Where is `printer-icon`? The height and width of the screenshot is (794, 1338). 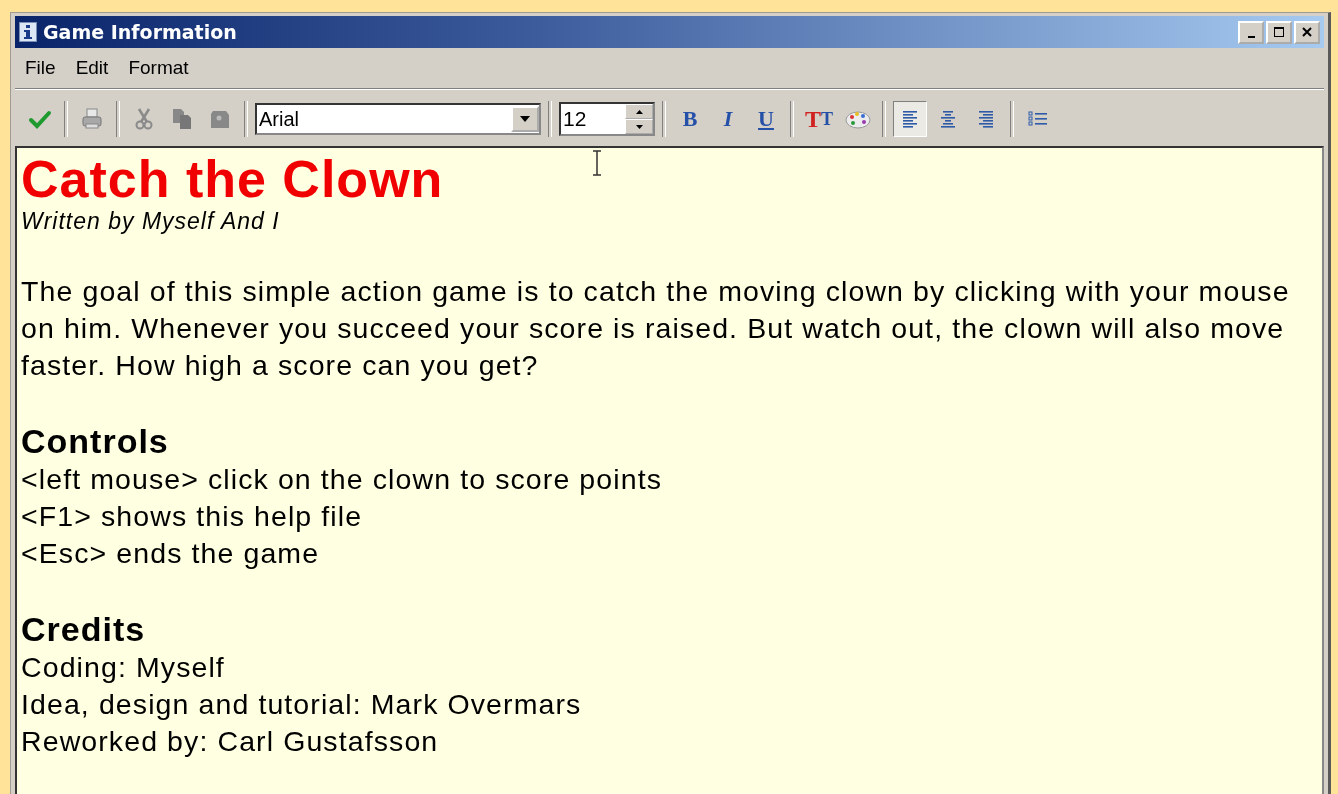
printer-icon is located at coordinates (92, 119).